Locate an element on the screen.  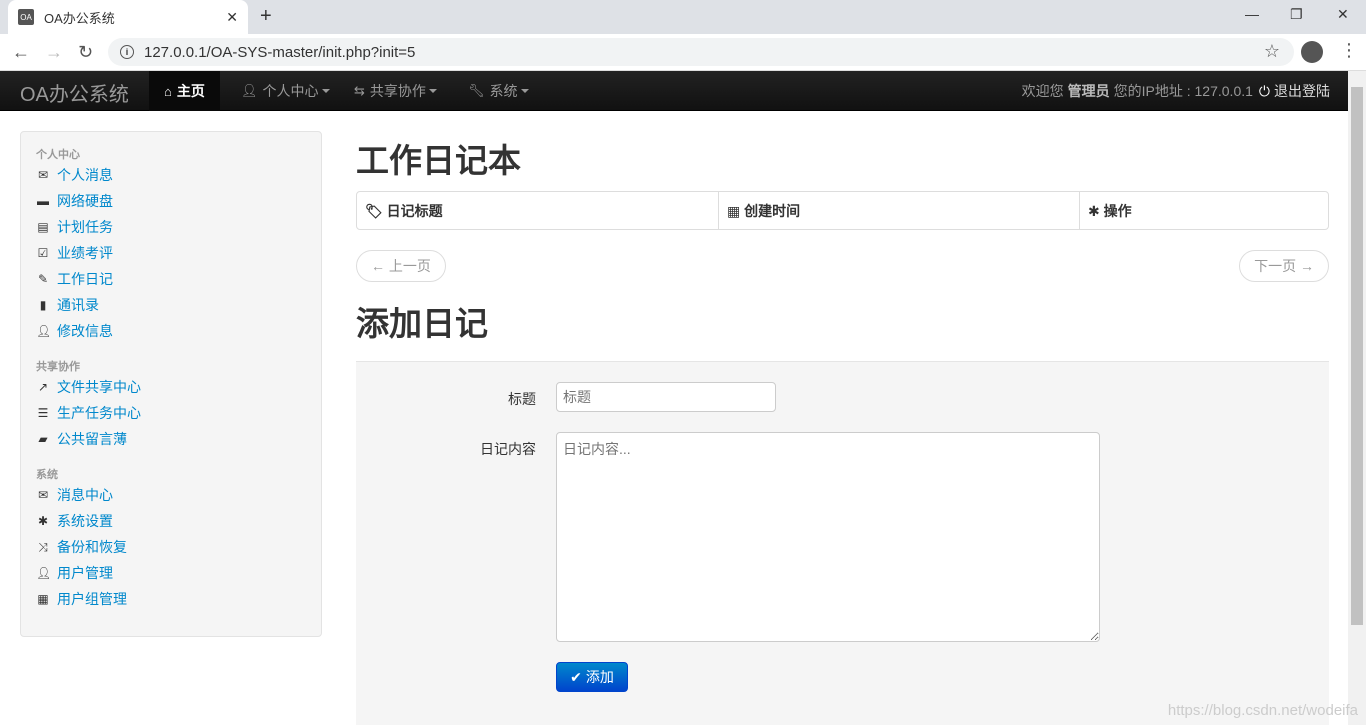
close-tab-icon: ✕ is located at coordinates (232, 17).